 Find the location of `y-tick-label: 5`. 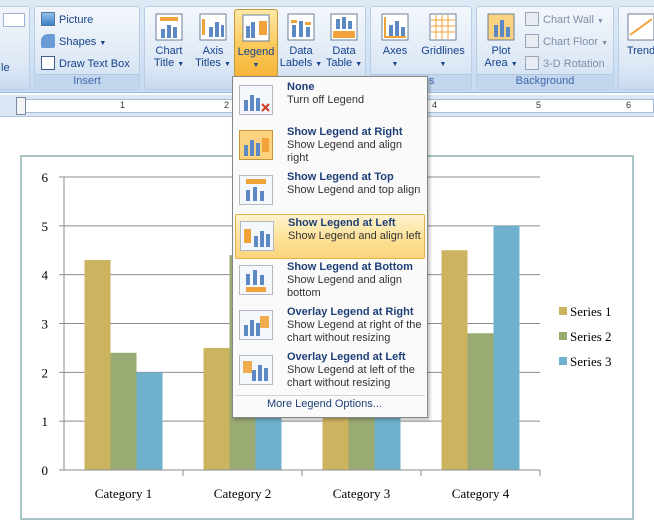

y-tick-label: 5 is located at coordinates (45, 226).